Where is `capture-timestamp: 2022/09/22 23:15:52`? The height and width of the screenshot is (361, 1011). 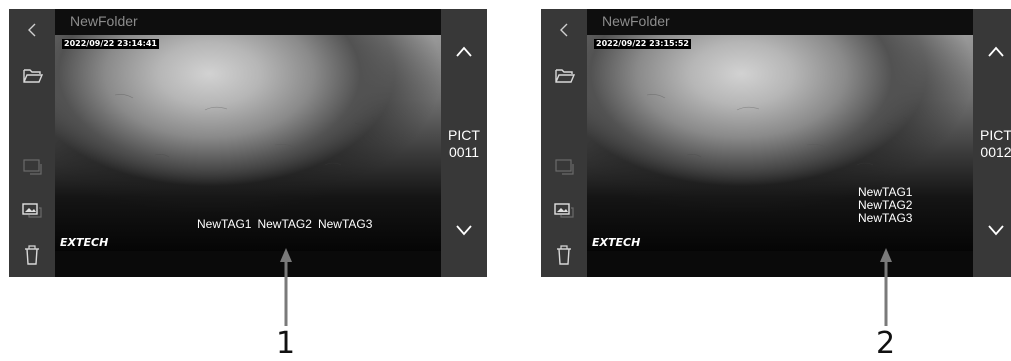
capture-timestamp: 2022/09/22 23:15:52 is located at coordinates (642, 44).